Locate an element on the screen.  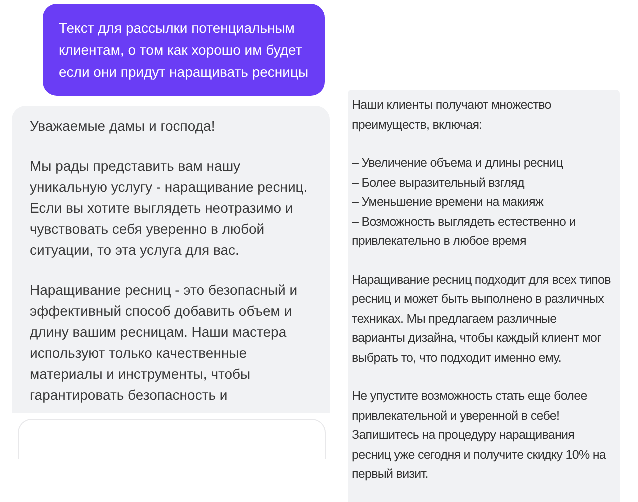
message-paragraph: Наращивание ресниц - это безопасный и эффективный способ добавить объем и длину вашим ресницам. Наши мастера используют только качественные материалы и инструменты, чтобы гарантировать безопасность и is located at coordinates (164, 343).